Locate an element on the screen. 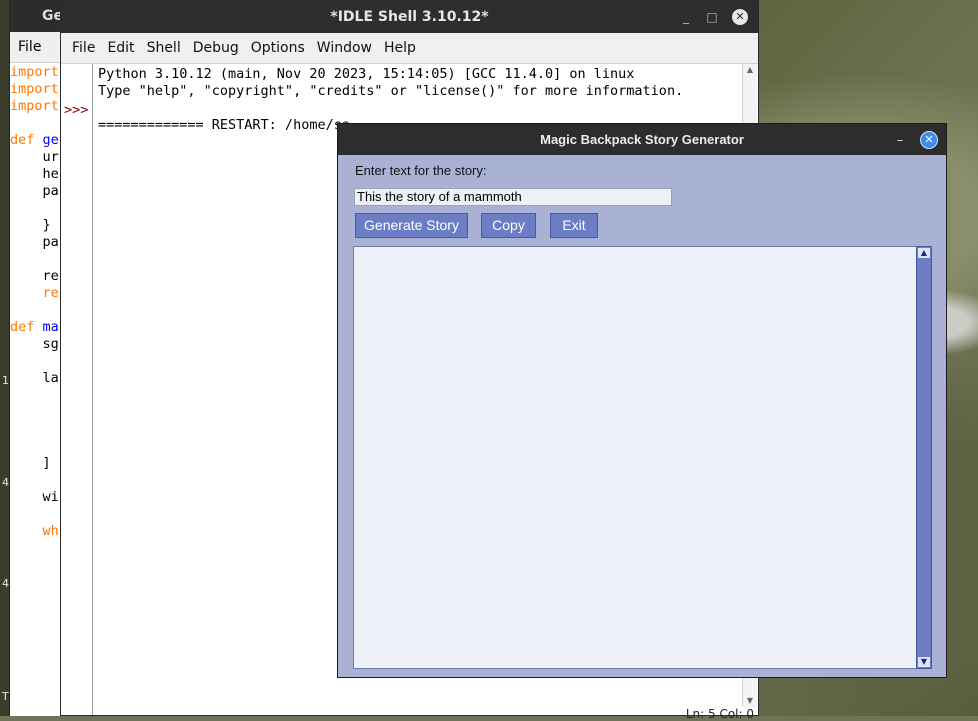  story-scrollbar: ▲ ▼ is located at coordinates (924, 457).